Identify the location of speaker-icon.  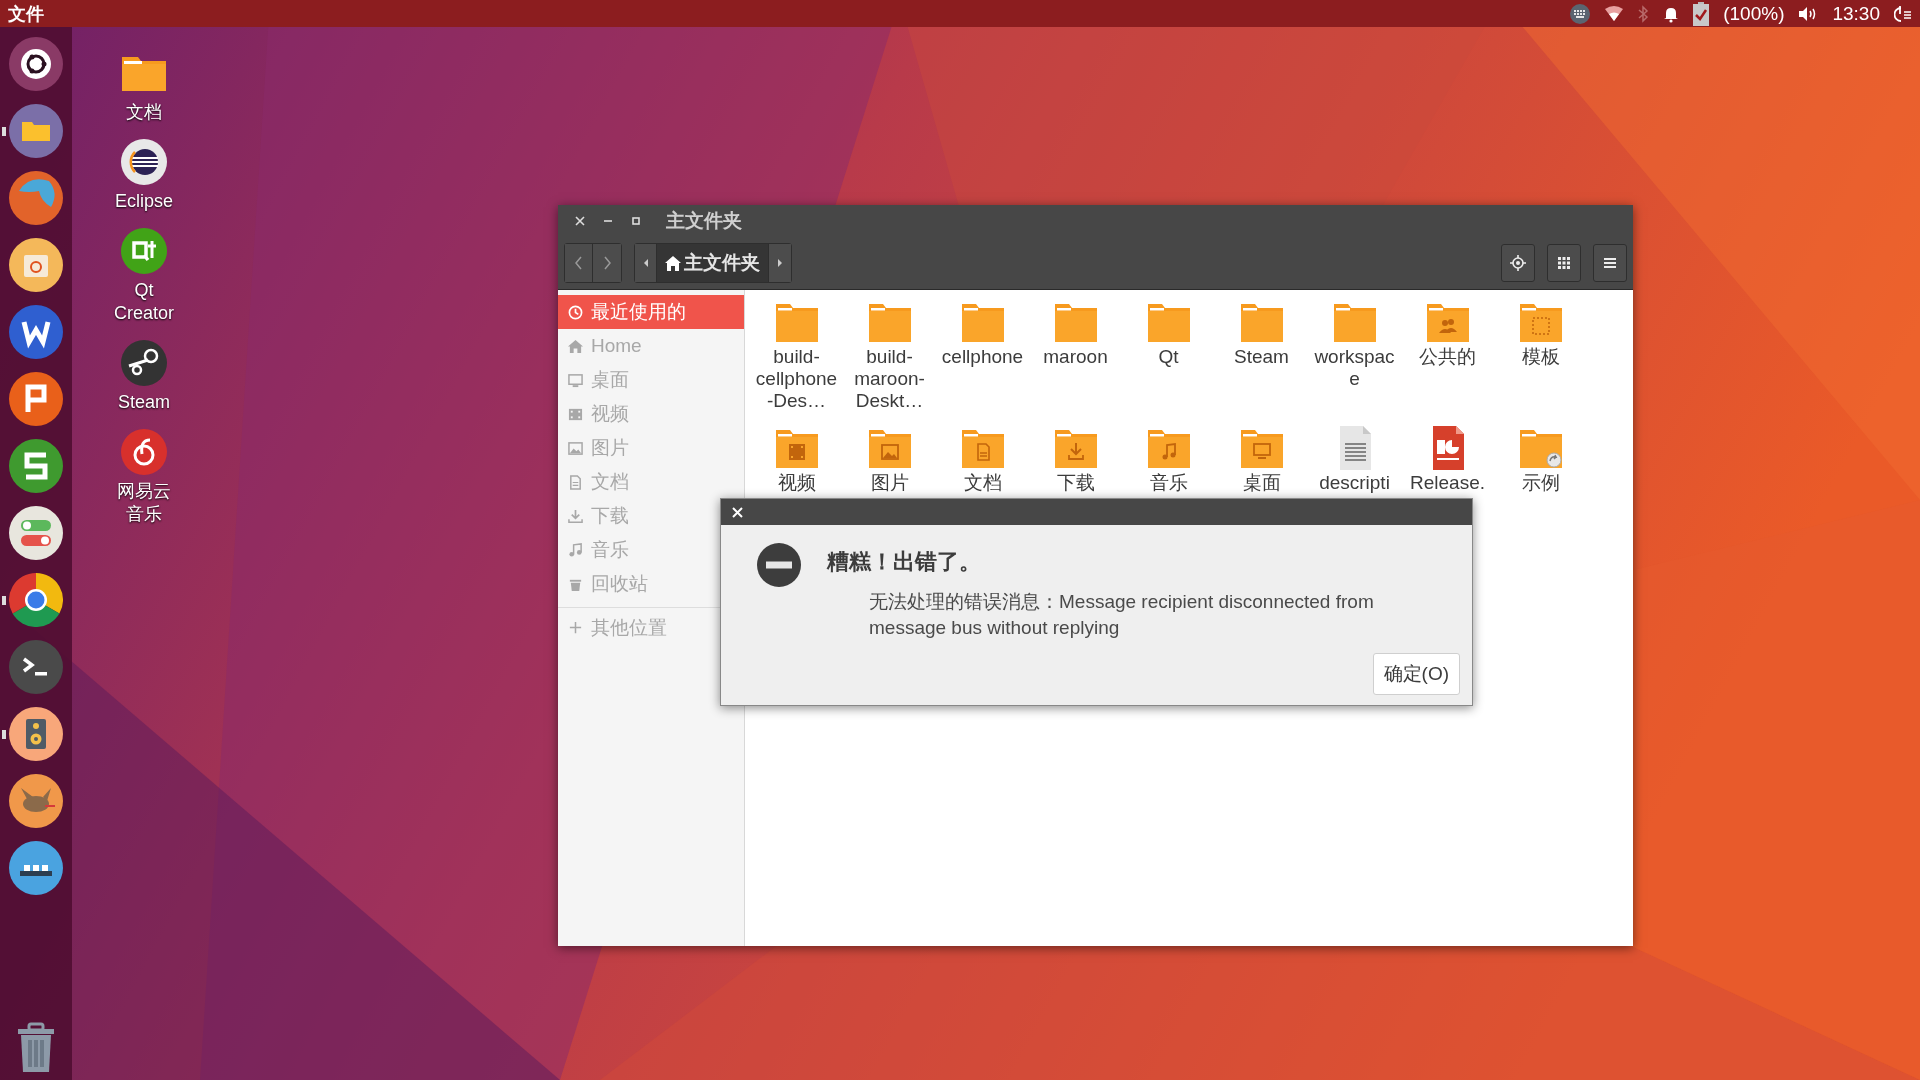
(36, 734).